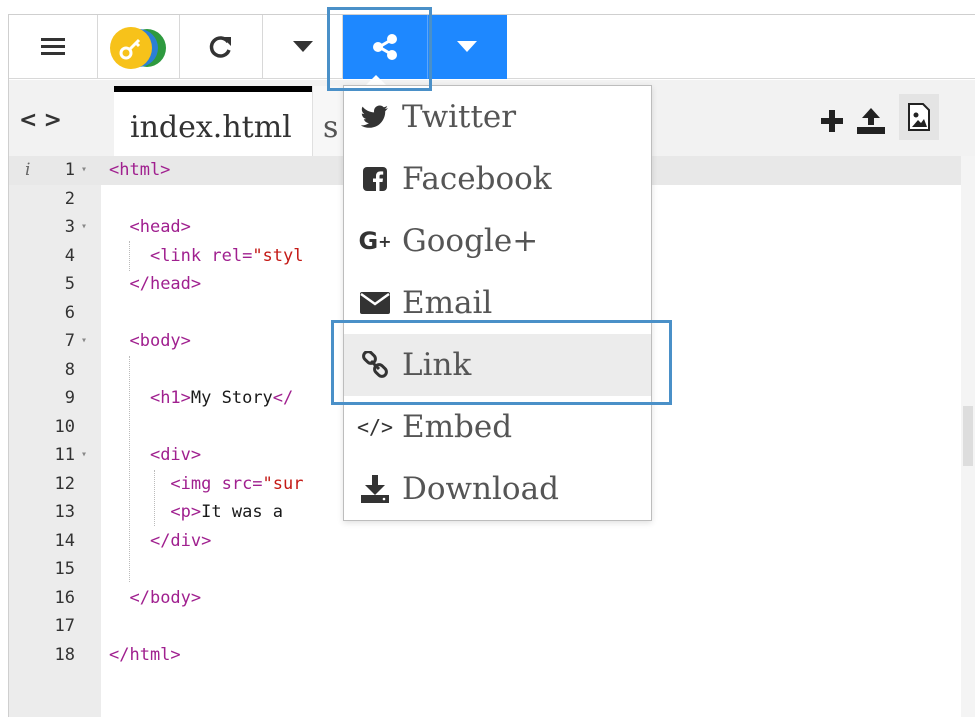 The image size is (975, 717). Describe the element at coordinates (741, 47) in the screenshot. I see `toolbar-spacer` at that location.